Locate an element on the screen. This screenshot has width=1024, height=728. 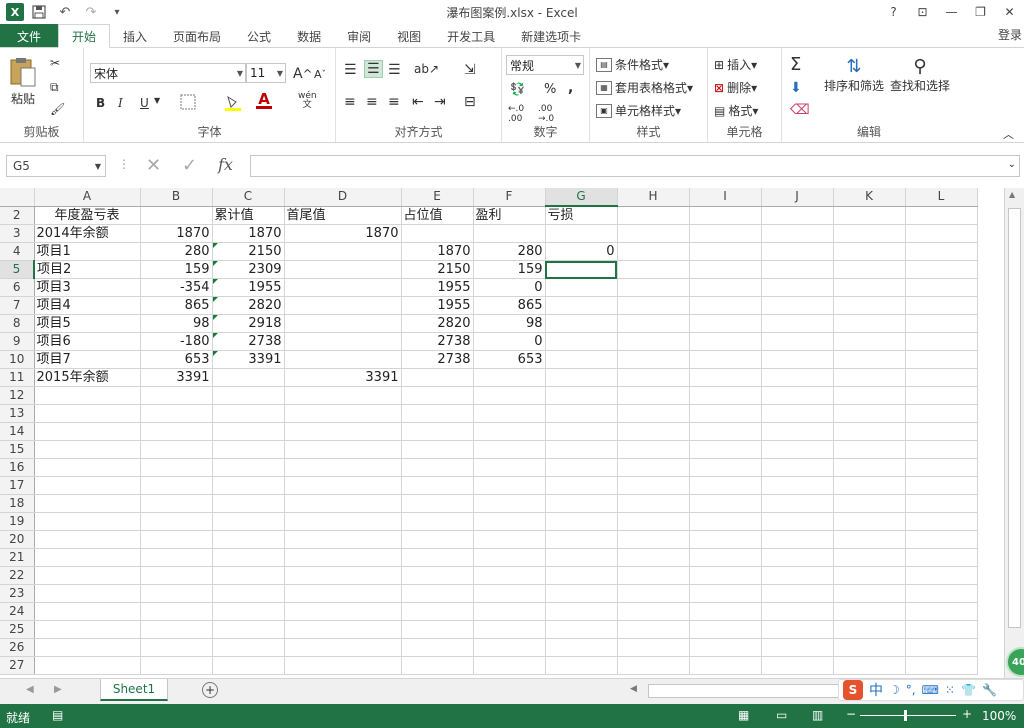
cell-e6: 1955 is located at coordinates (437, 287).